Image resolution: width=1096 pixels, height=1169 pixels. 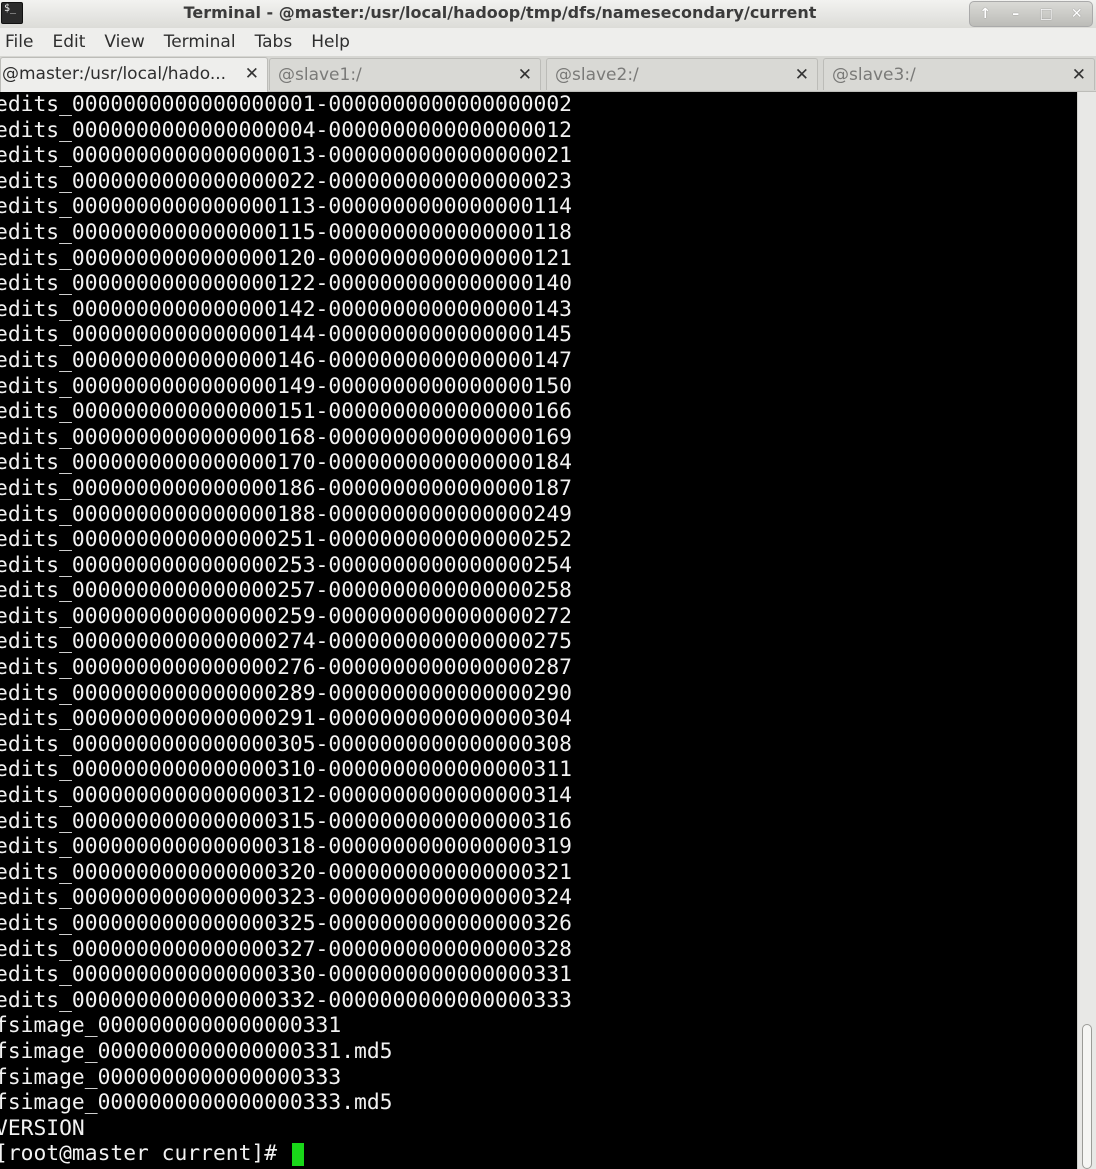 I want to click on menu-terminal: Terminal, so click(x=202, y=42).